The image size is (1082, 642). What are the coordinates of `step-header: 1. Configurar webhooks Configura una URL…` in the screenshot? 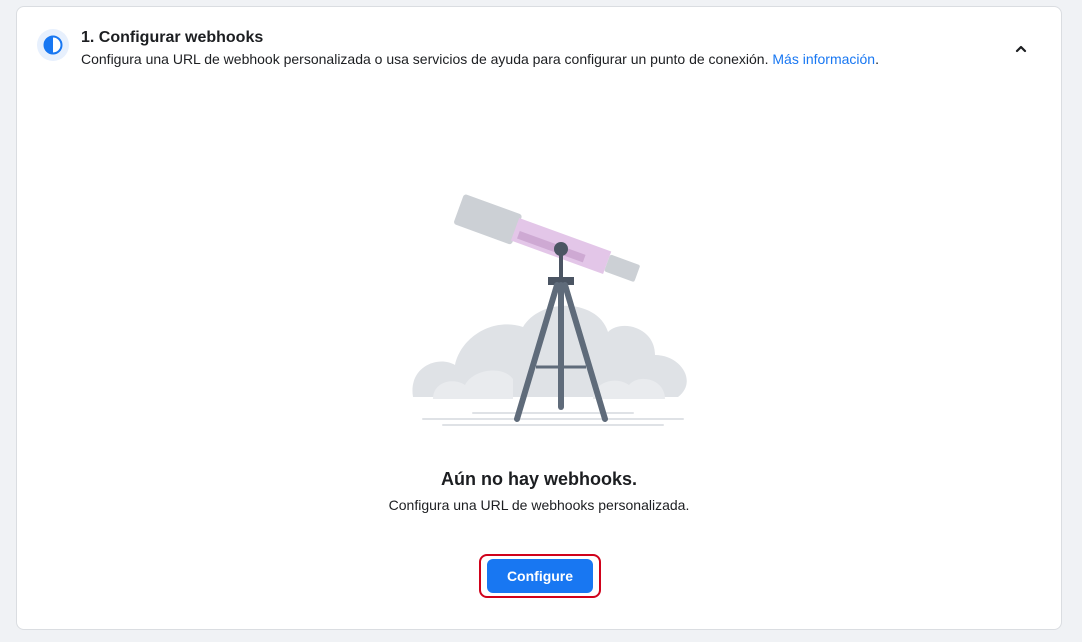 It's located at (511, 49).